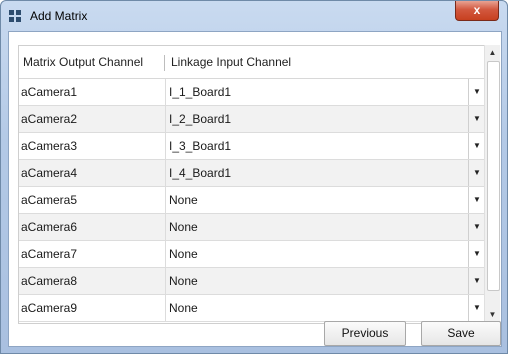  What do you see at coordinates (461, 333) in the screenshot?
I see `save-button: Save` at bounding box center [461, 333].